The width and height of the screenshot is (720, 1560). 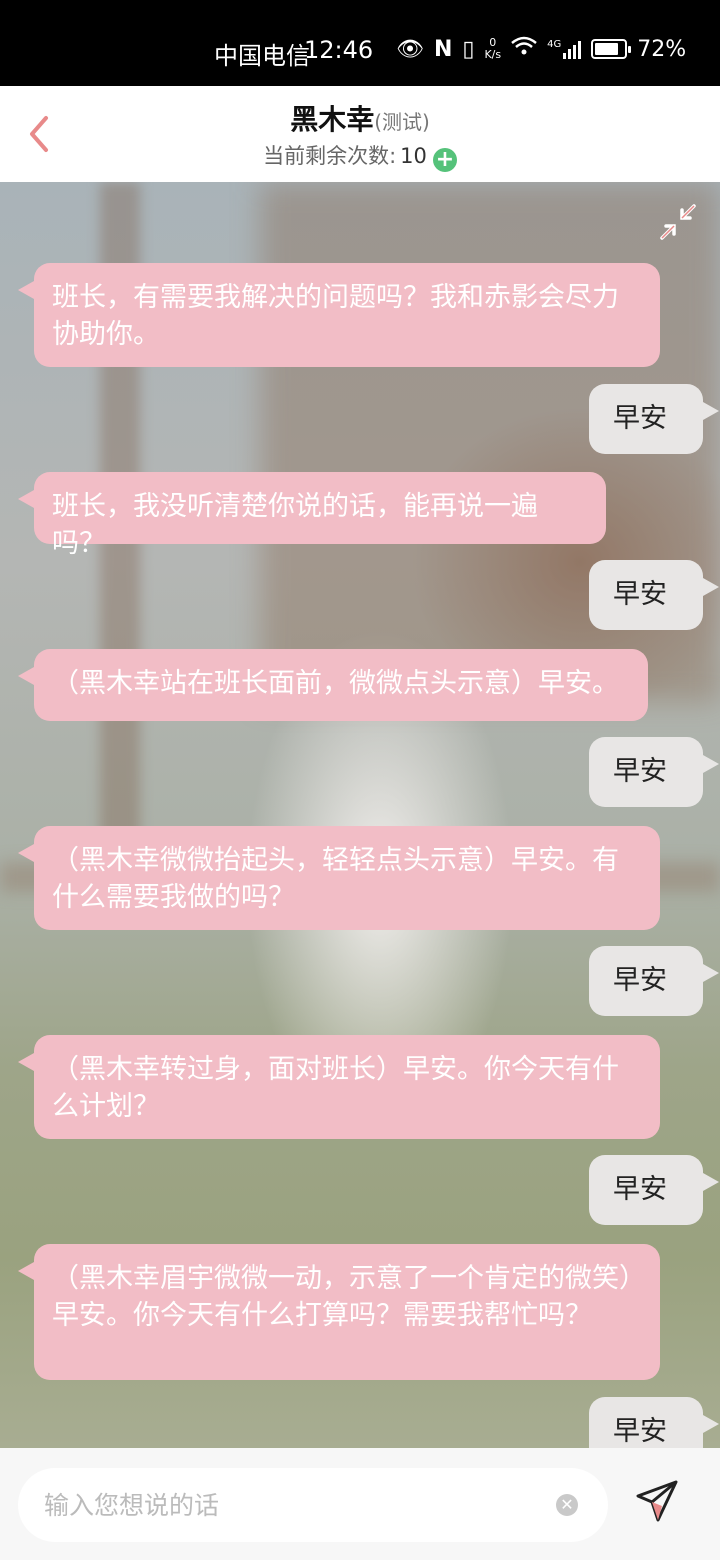 I want to click on title-tag: (测试), so click(x=402, y=122).